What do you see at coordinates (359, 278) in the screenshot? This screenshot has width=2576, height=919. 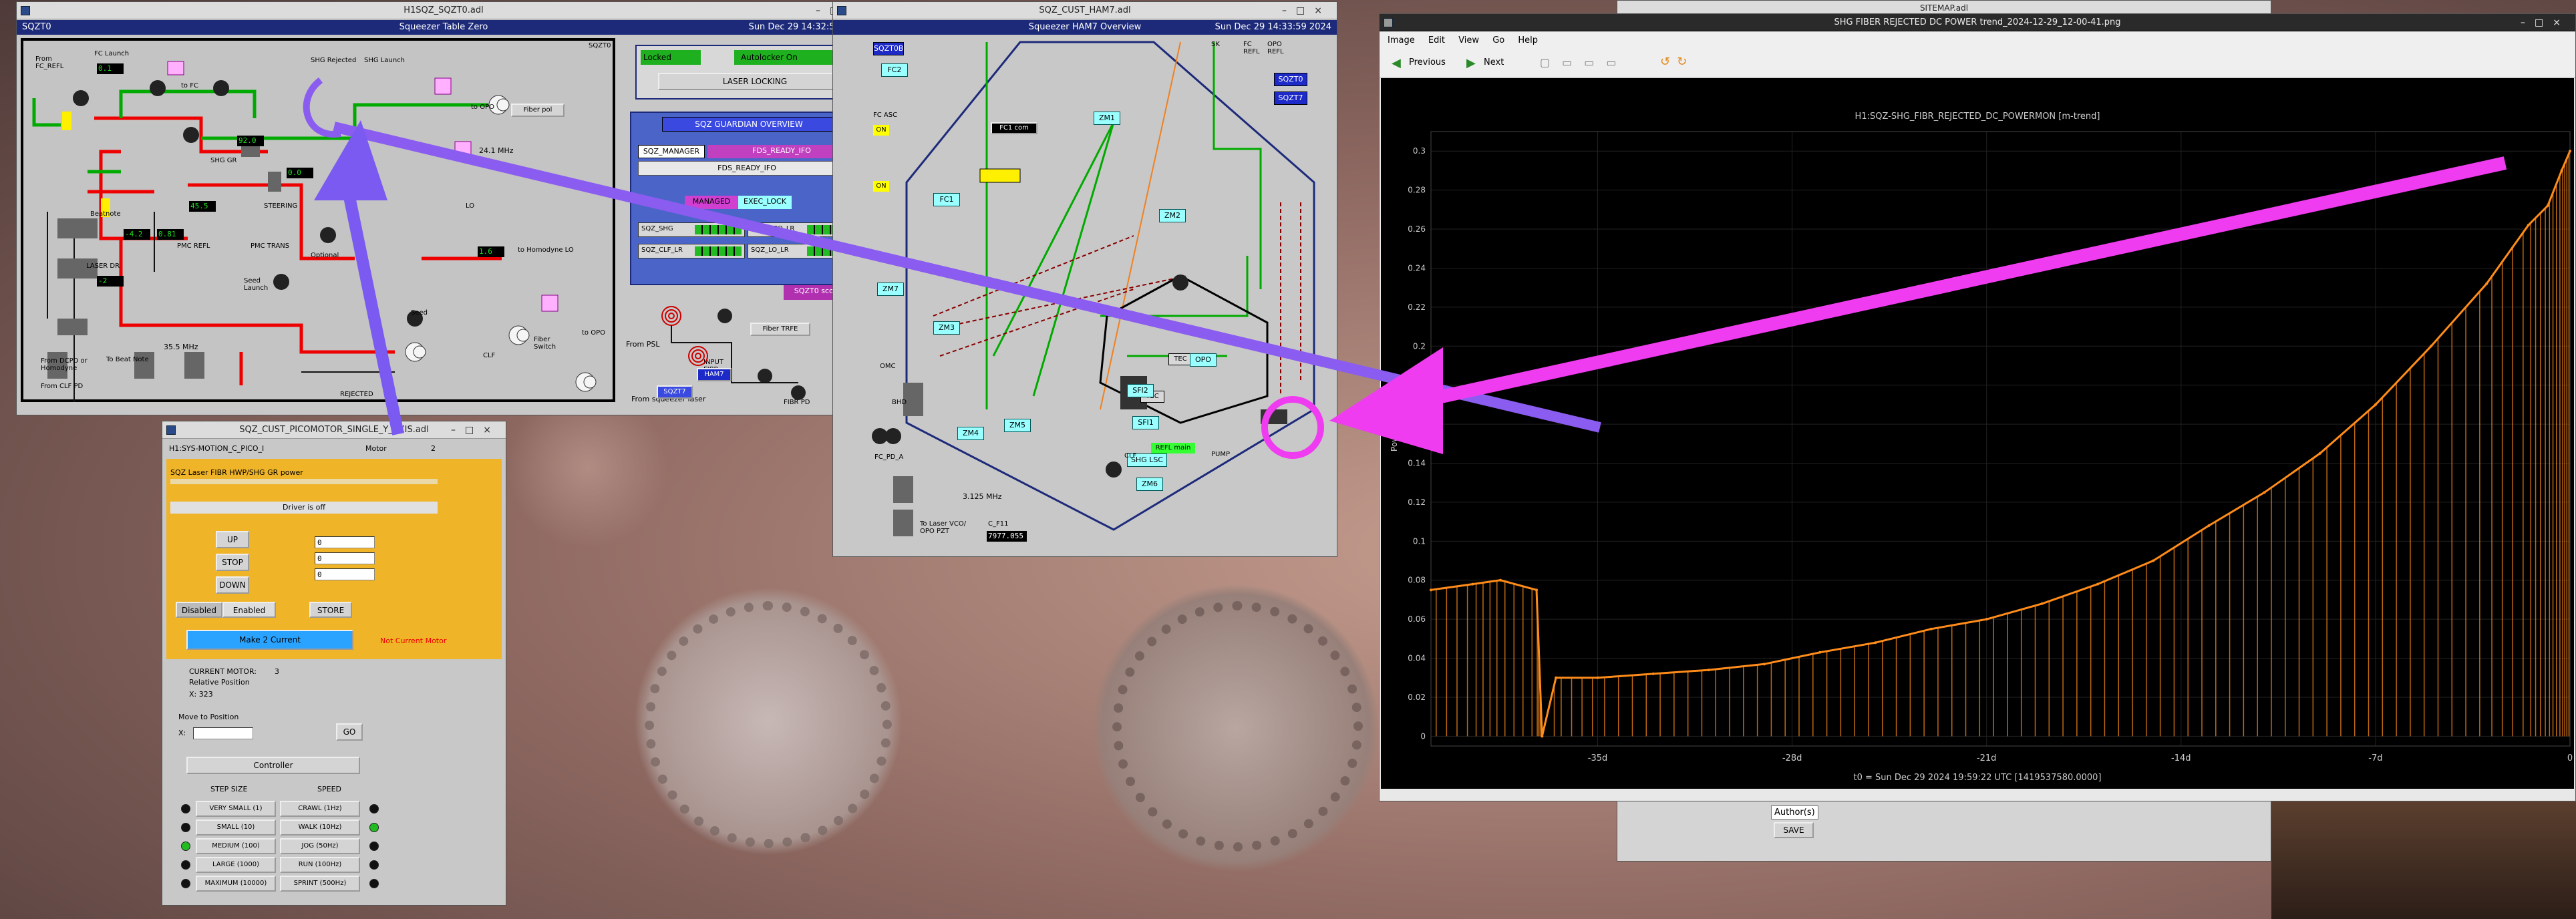 I see `purple-arrow-vertical` at bounding box center [359, 278].